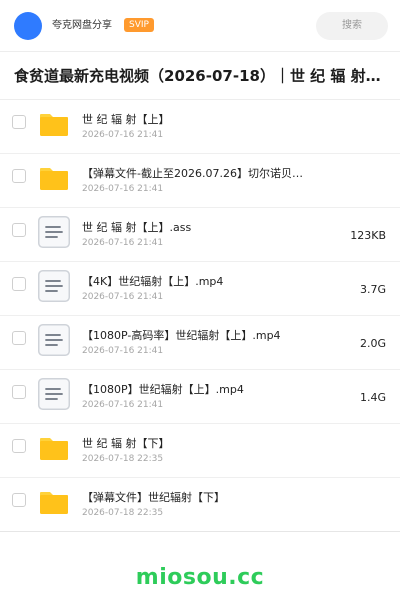 The width and height of the screenshot is (400, 600). Describe the element at coordinates (82, 25) in the screenshot. I see `share-owner-name: 夸克网盘分享` at that location.